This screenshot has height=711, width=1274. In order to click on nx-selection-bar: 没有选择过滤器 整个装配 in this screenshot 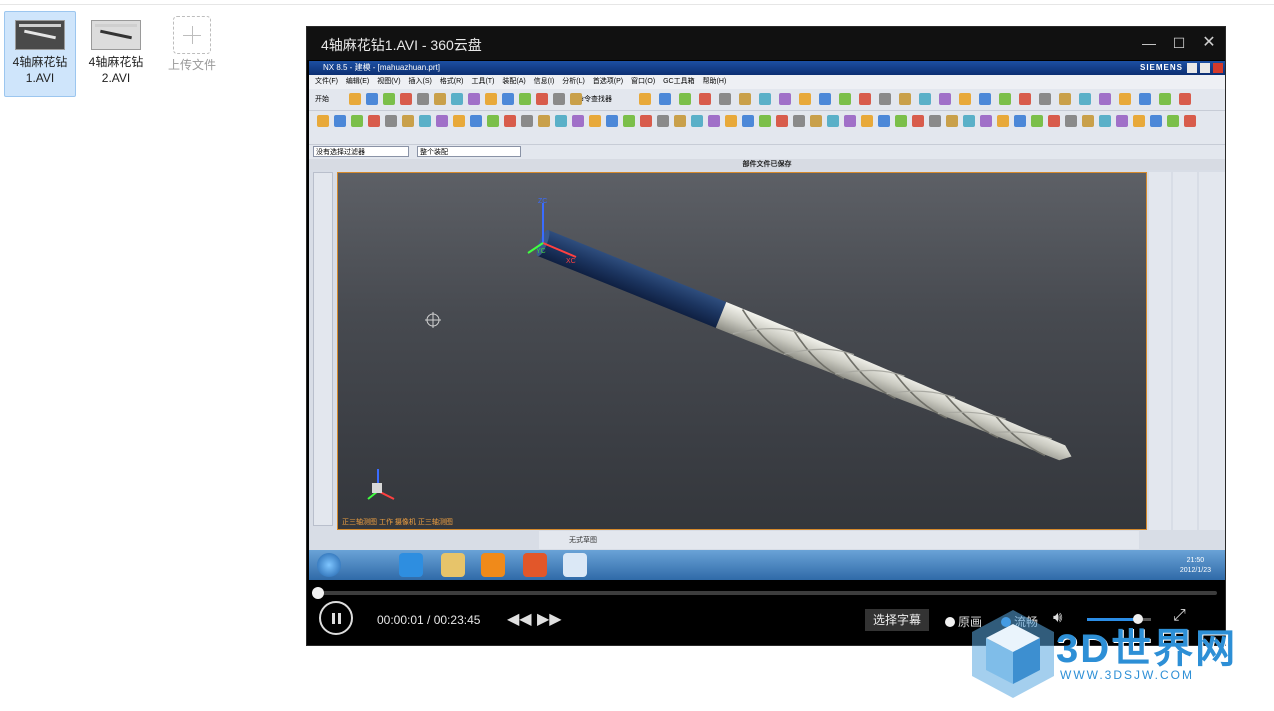, I will do `click(767, 152)`.